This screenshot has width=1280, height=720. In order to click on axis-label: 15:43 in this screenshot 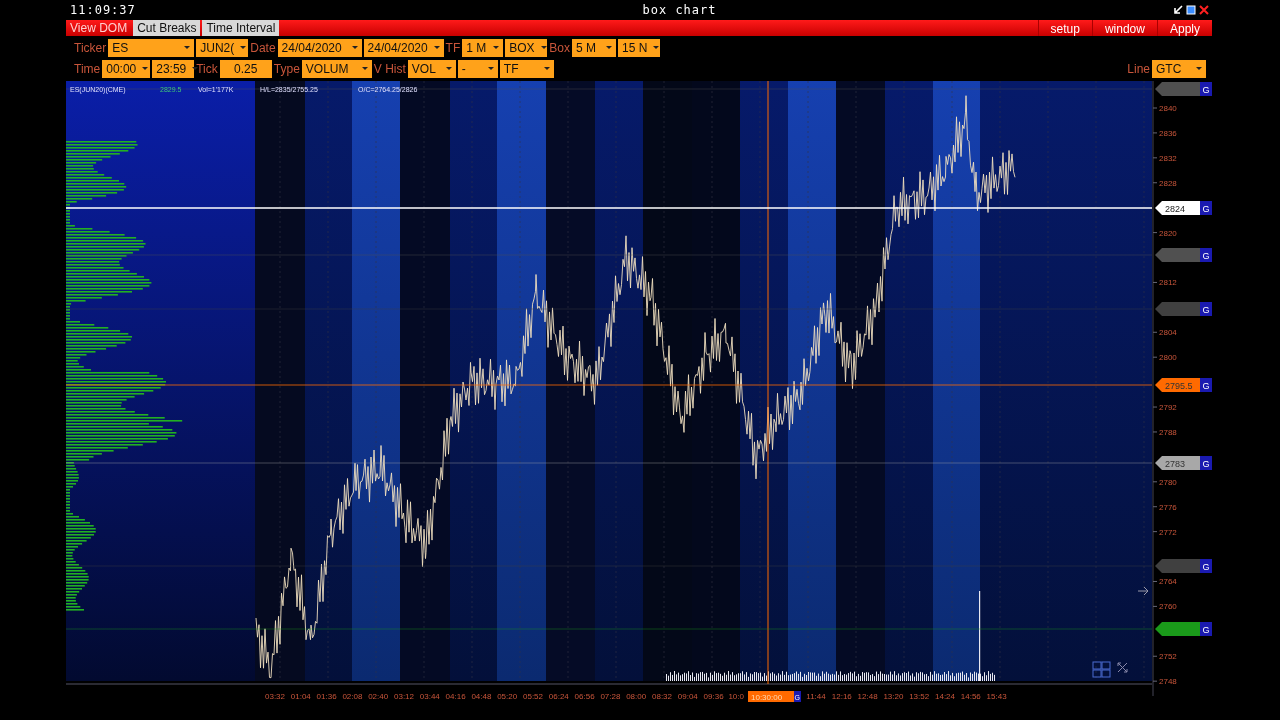, I will do `click(996, 696)`.